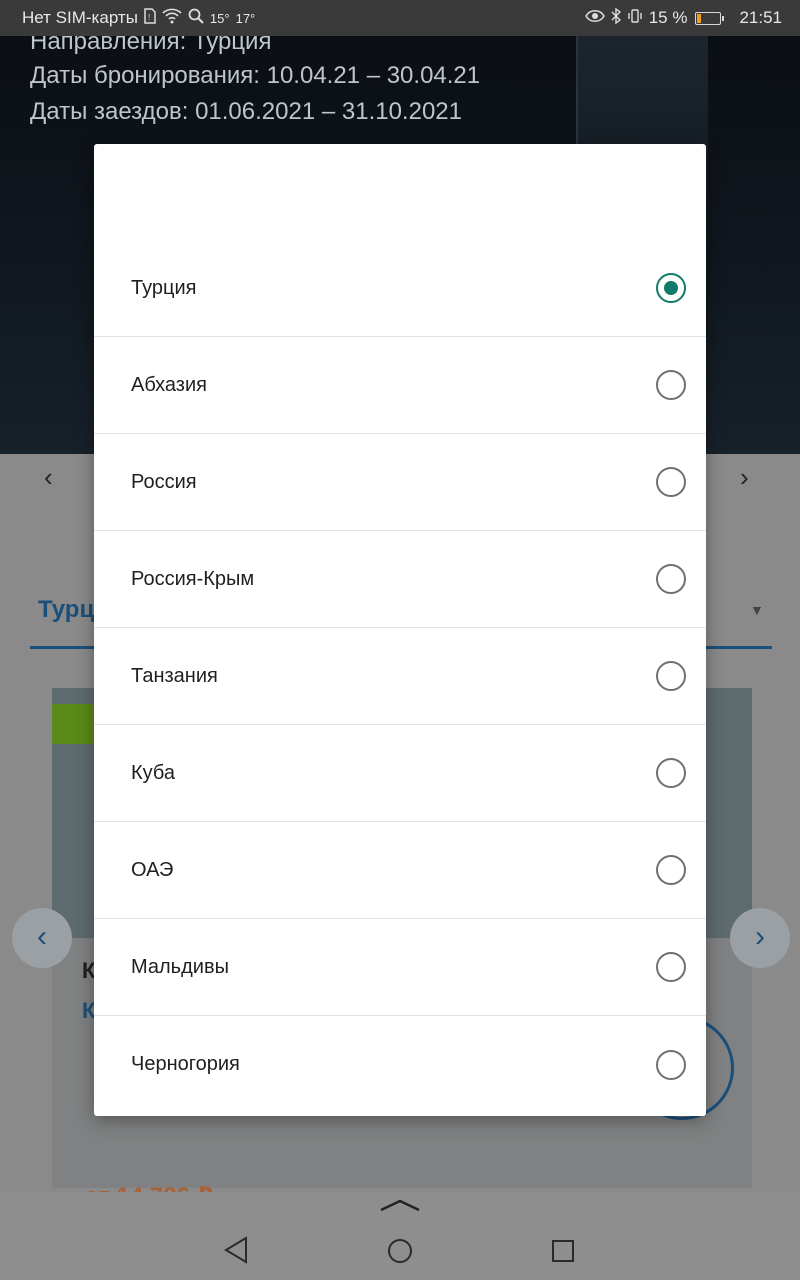 This screenshot has height=1280, width=800. Describe the element at coordinates (400, 967) in the screenshot. I see `option-maldives: Мальдивы` at that location.